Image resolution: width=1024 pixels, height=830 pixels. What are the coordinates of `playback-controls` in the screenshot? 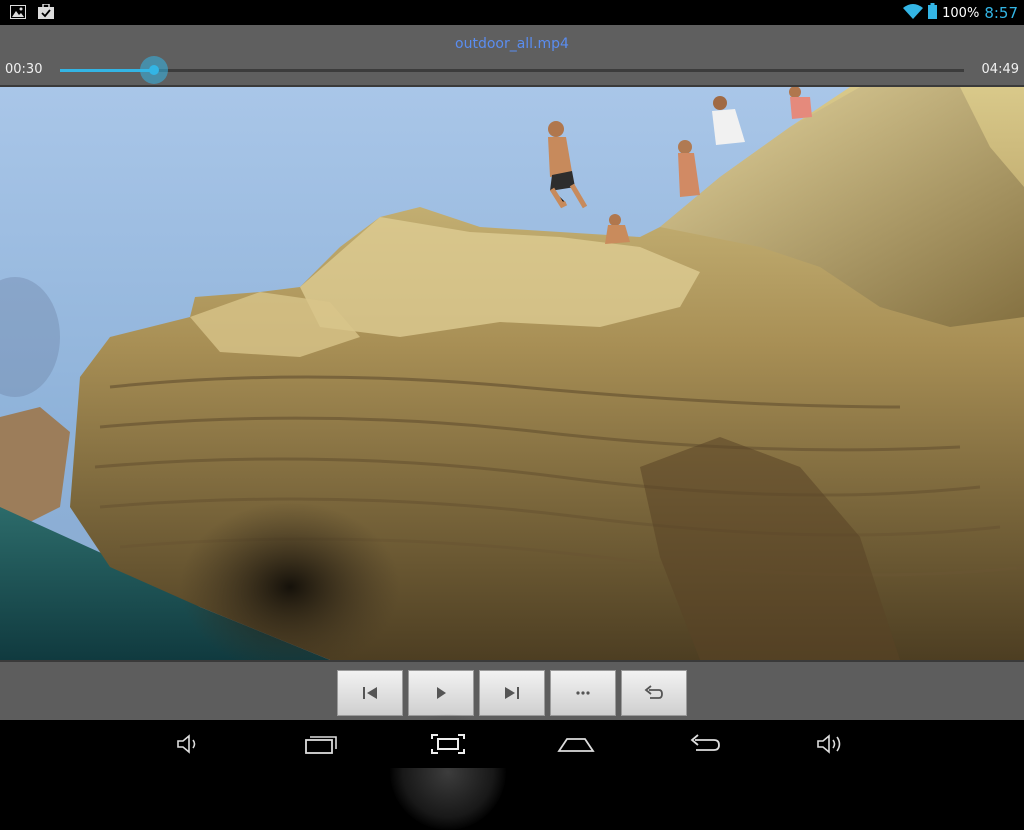 It's located at (512, 691).